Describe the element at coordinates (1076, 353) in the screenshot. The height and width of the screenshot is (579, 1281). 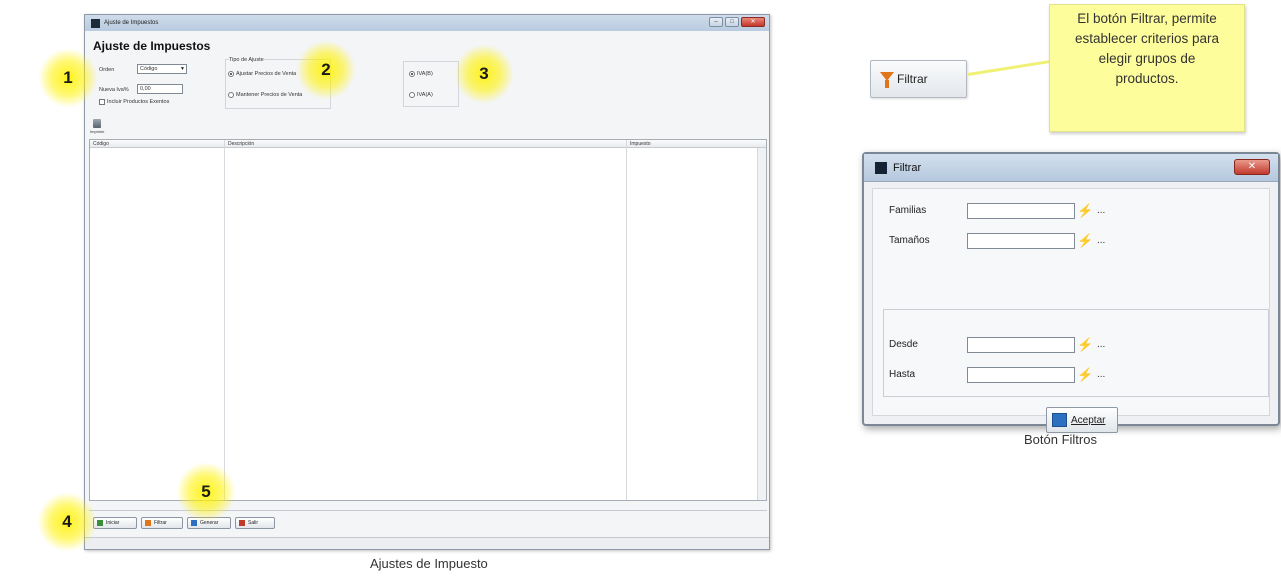
I see `range-group` at that location.